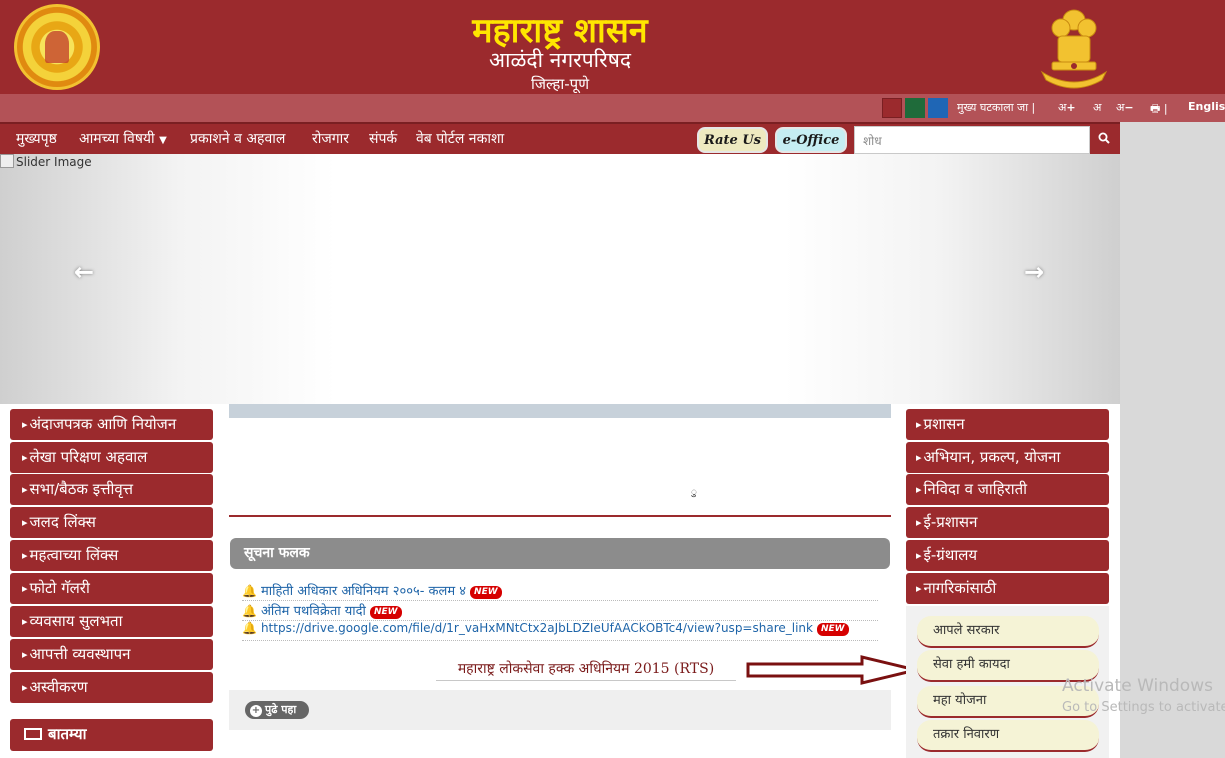  What do you see at coordinates (915, 108) in the screenshot?
I see `theme-green-swatch` at bounding box center [915, 108].